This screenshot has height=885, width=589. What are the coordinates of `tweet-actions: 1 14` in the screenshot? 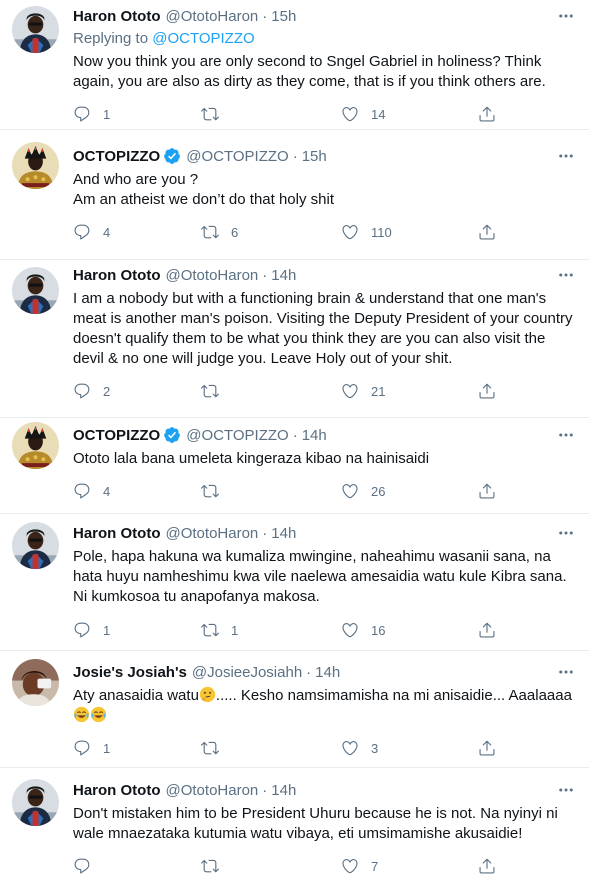 It's located at (293, 114).